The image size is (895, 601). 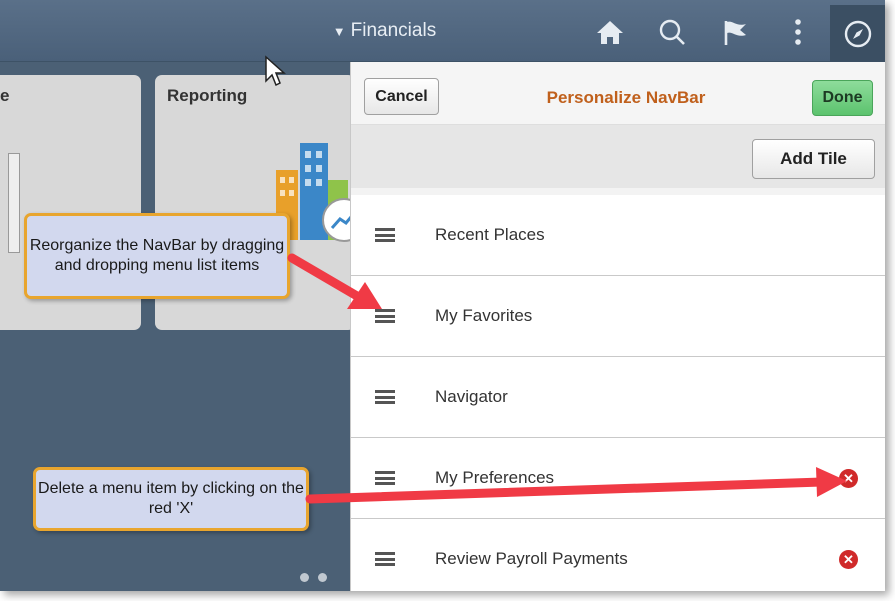 I want to click on panel-toolbar: Add Tile, so click(x=618, y=156).